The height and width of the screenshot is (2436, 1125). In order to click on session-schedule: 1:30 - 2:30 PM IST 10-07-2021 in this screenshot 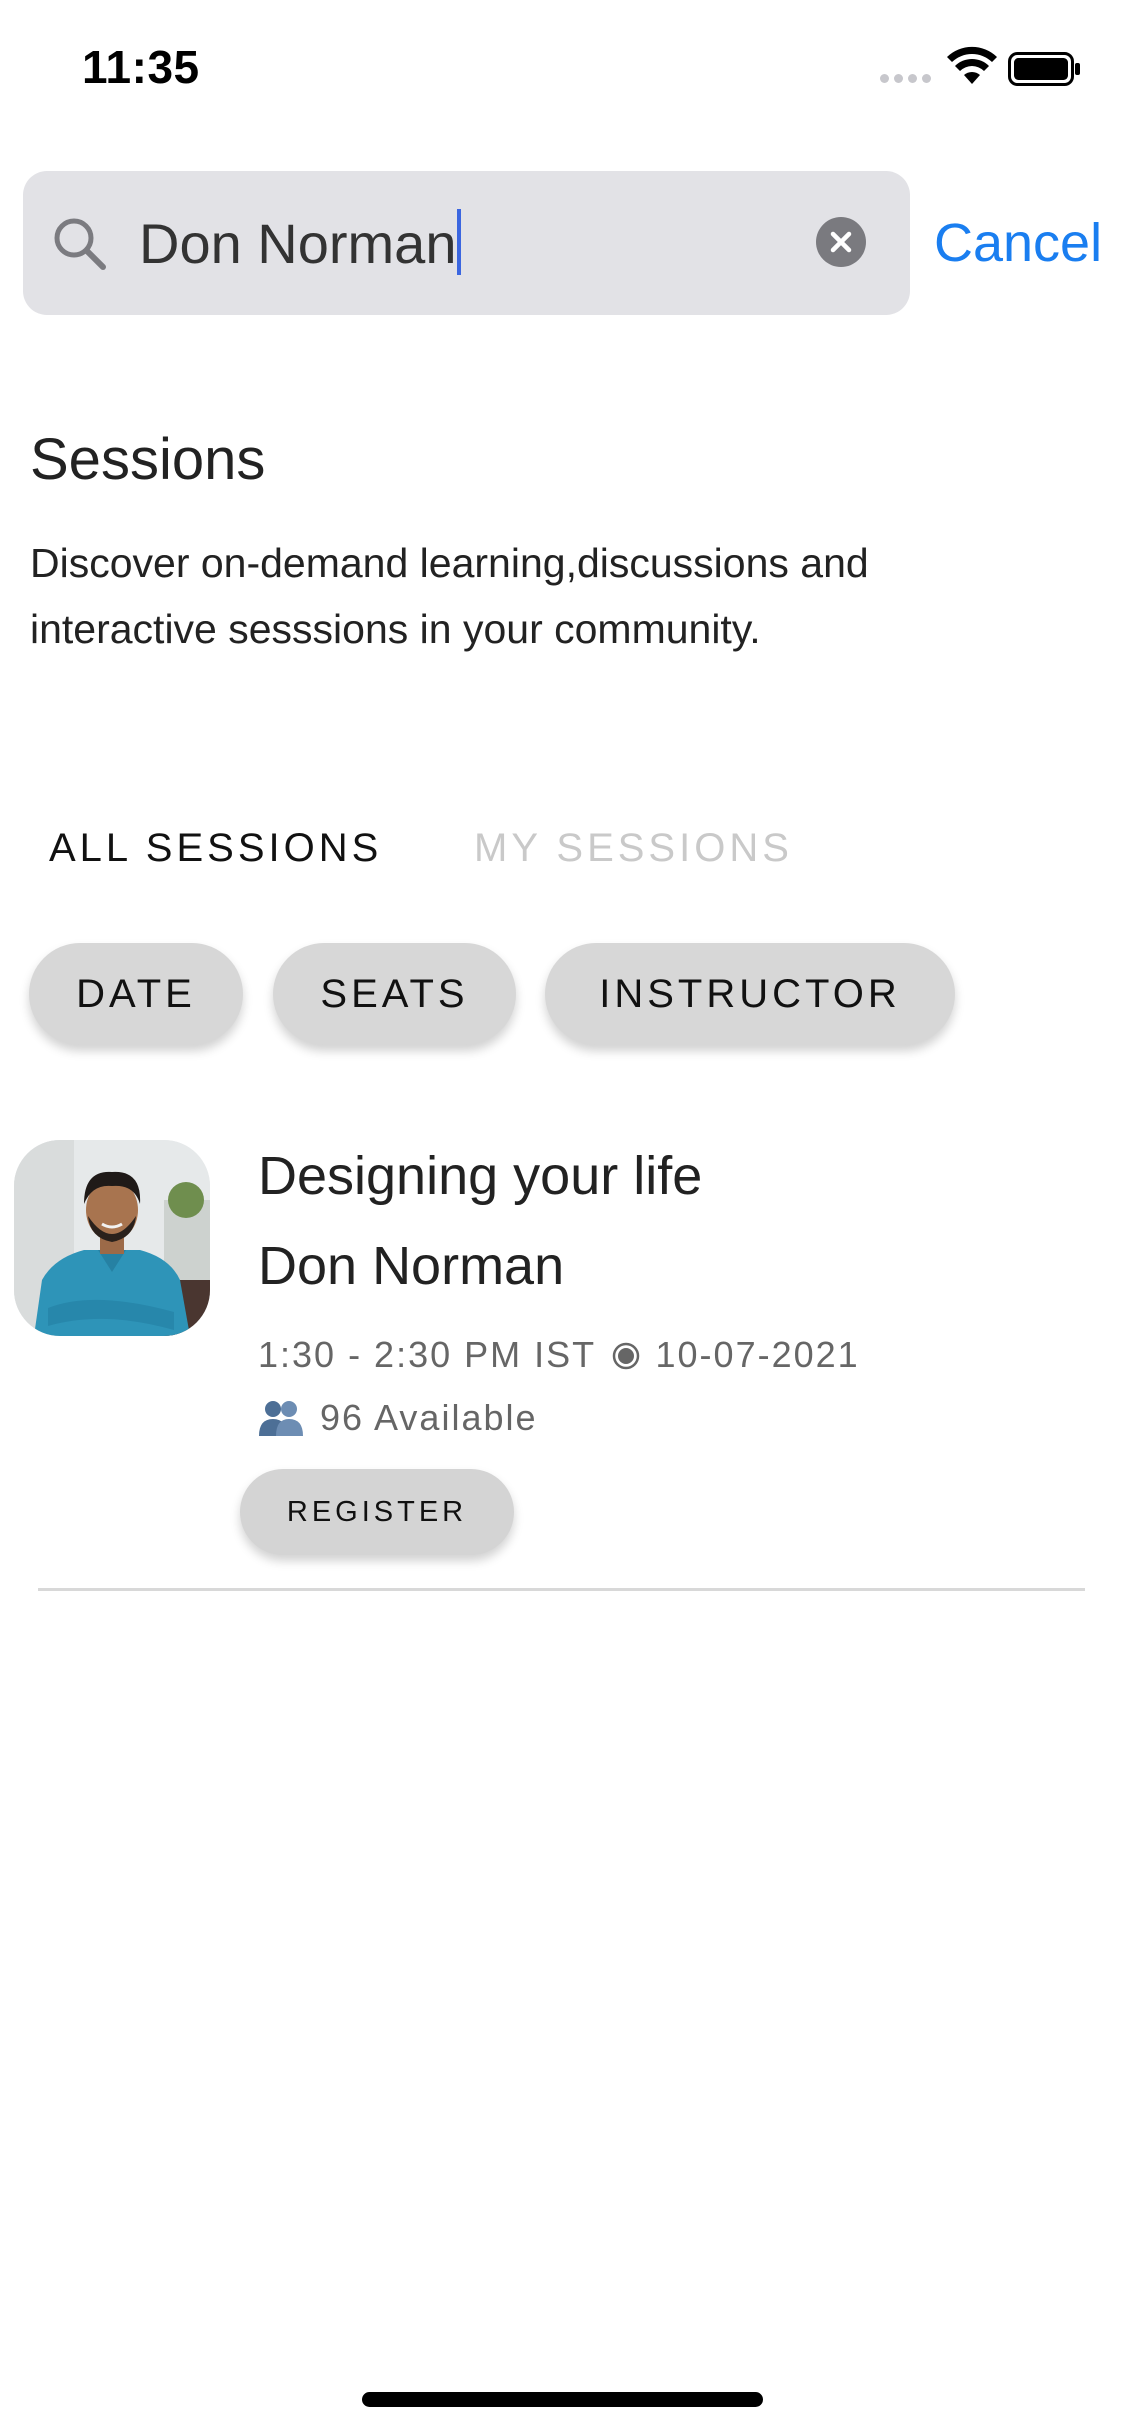, I will do `click(559, 1355)`.